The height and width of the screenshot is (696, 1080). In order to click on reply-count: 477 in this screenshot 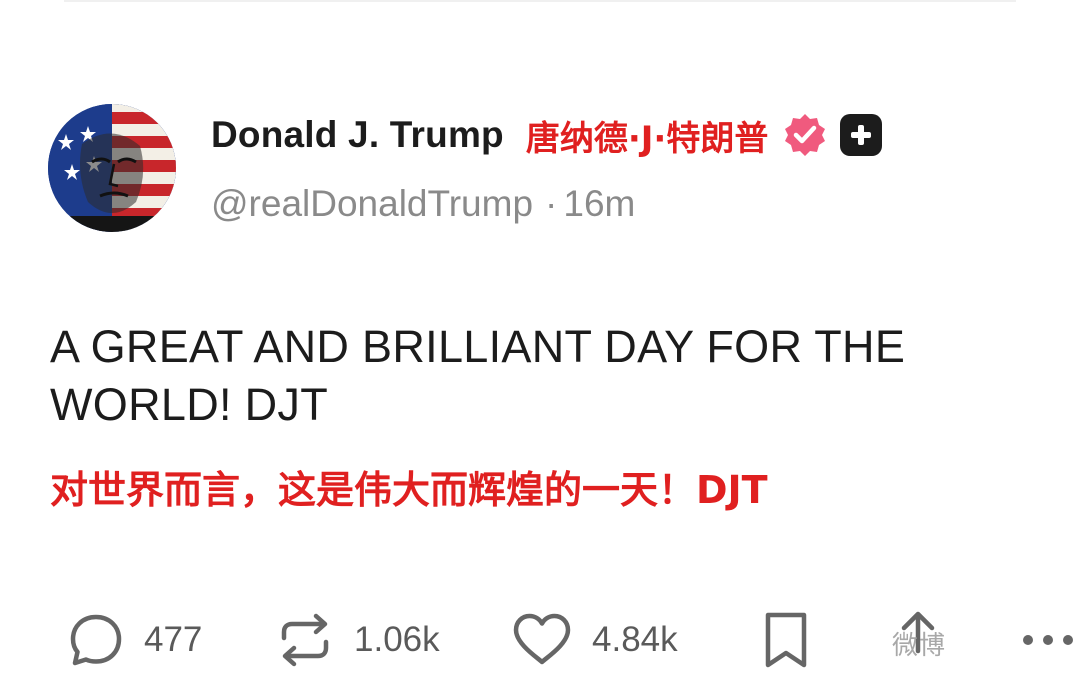, I will do `click(173, 639)`.